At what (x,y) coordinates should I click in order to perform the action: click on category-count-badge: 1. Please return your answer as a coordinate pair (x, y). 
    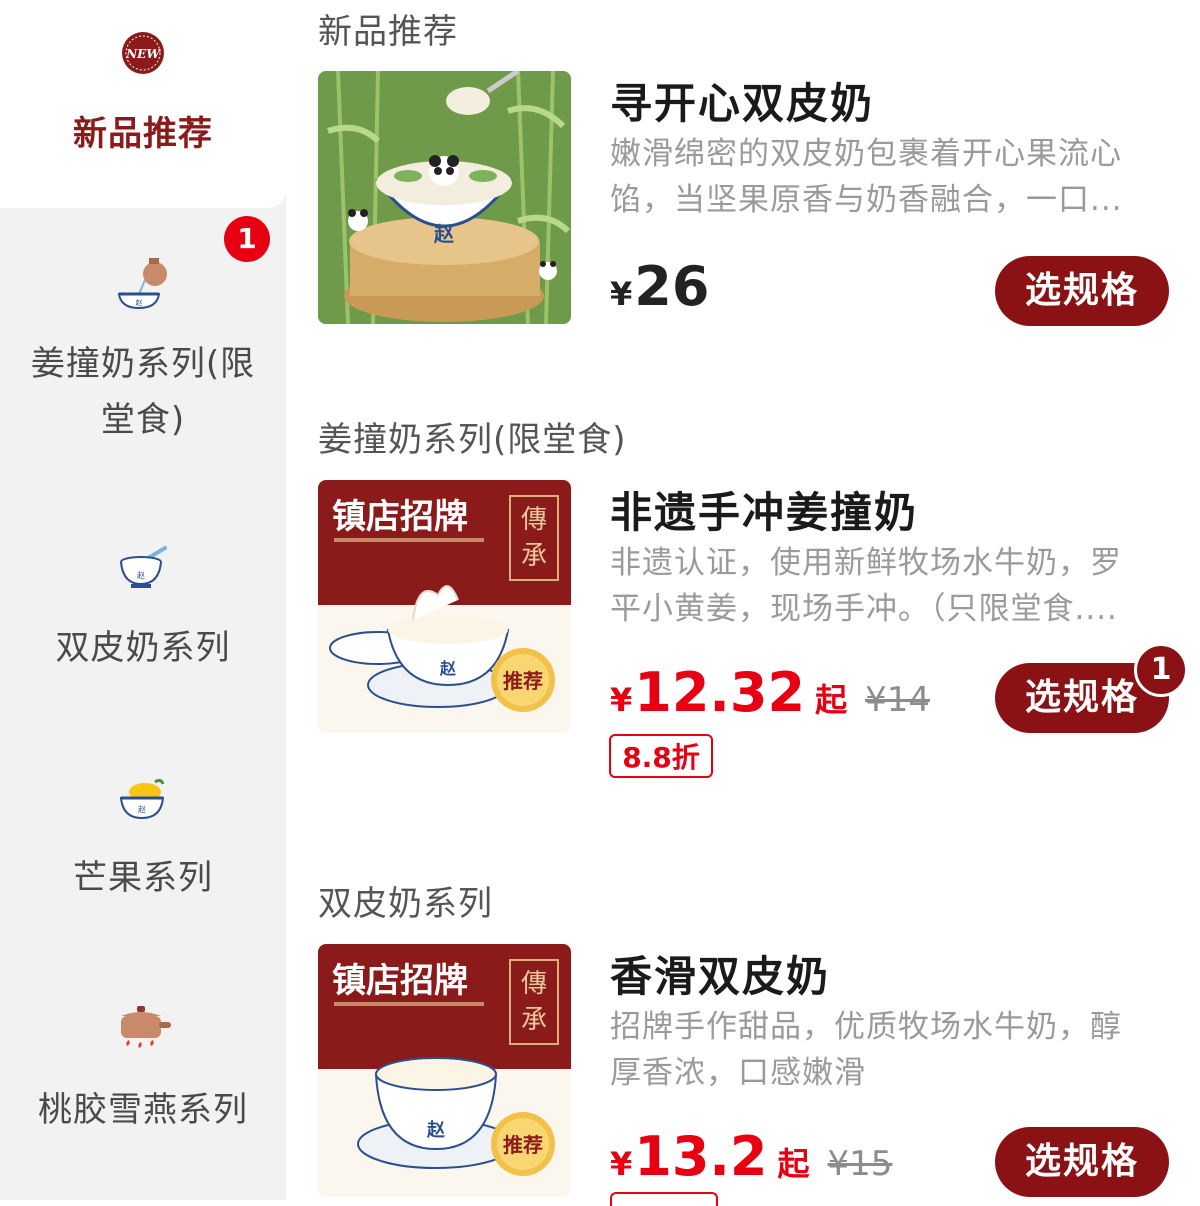
    Looking at the image, I should click on (247, 239).